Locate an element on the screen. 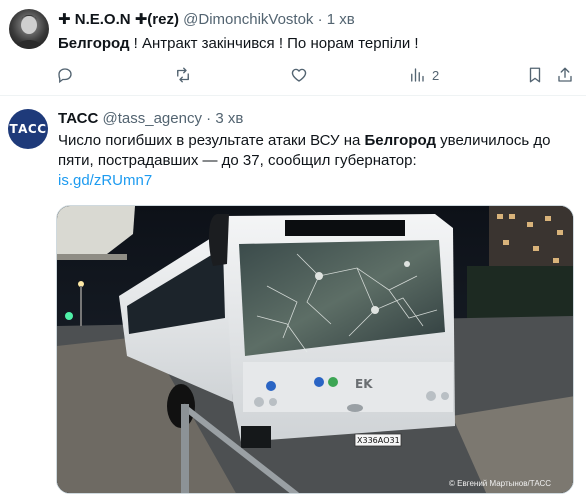 The width and height of the screenshot is (586, 501). avatar-logo-text: ТАСС is located at coordinates (28, 129).